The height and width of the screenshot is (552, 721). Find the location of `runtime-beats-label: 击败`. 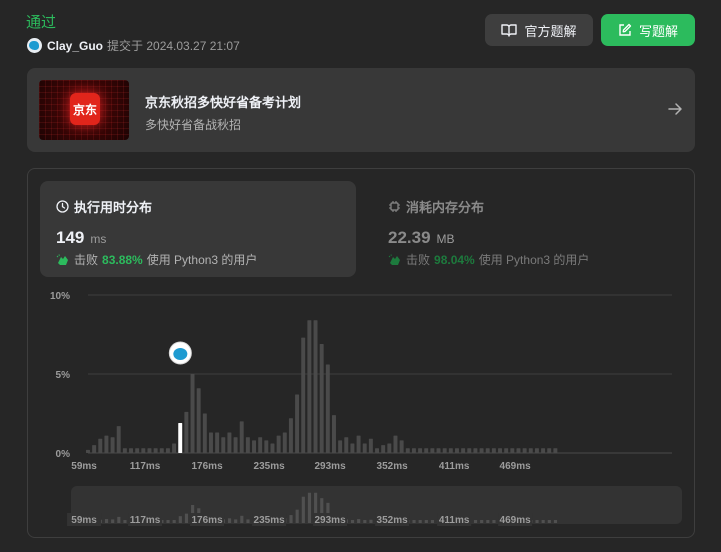

runtime-beats-label: 击败 is located at coordinates (86, 260).